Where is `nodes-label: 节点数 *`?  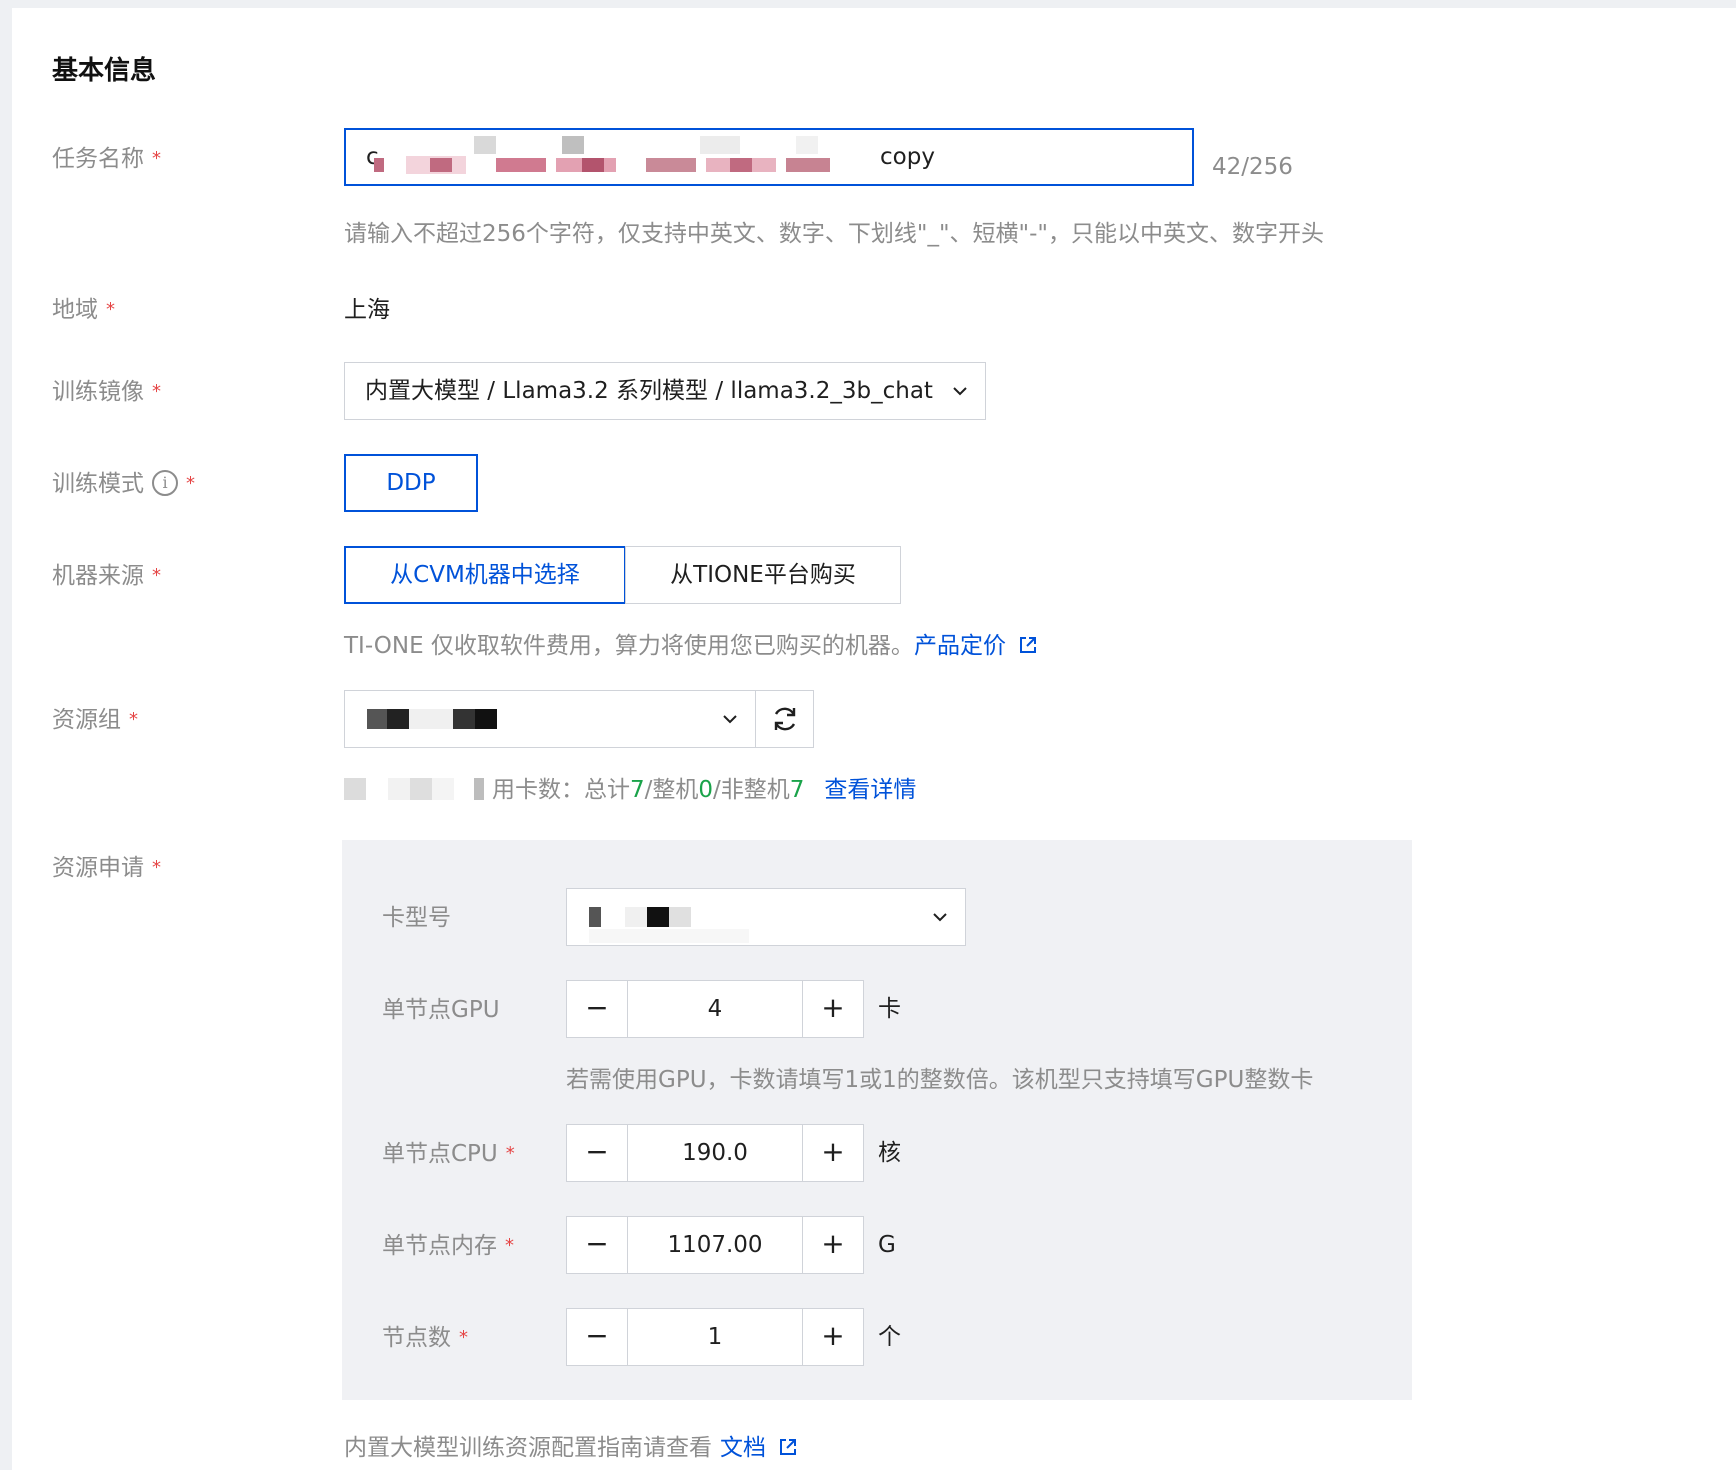 nodes-label: 节点数 * is located at coordinates (425, 1338).